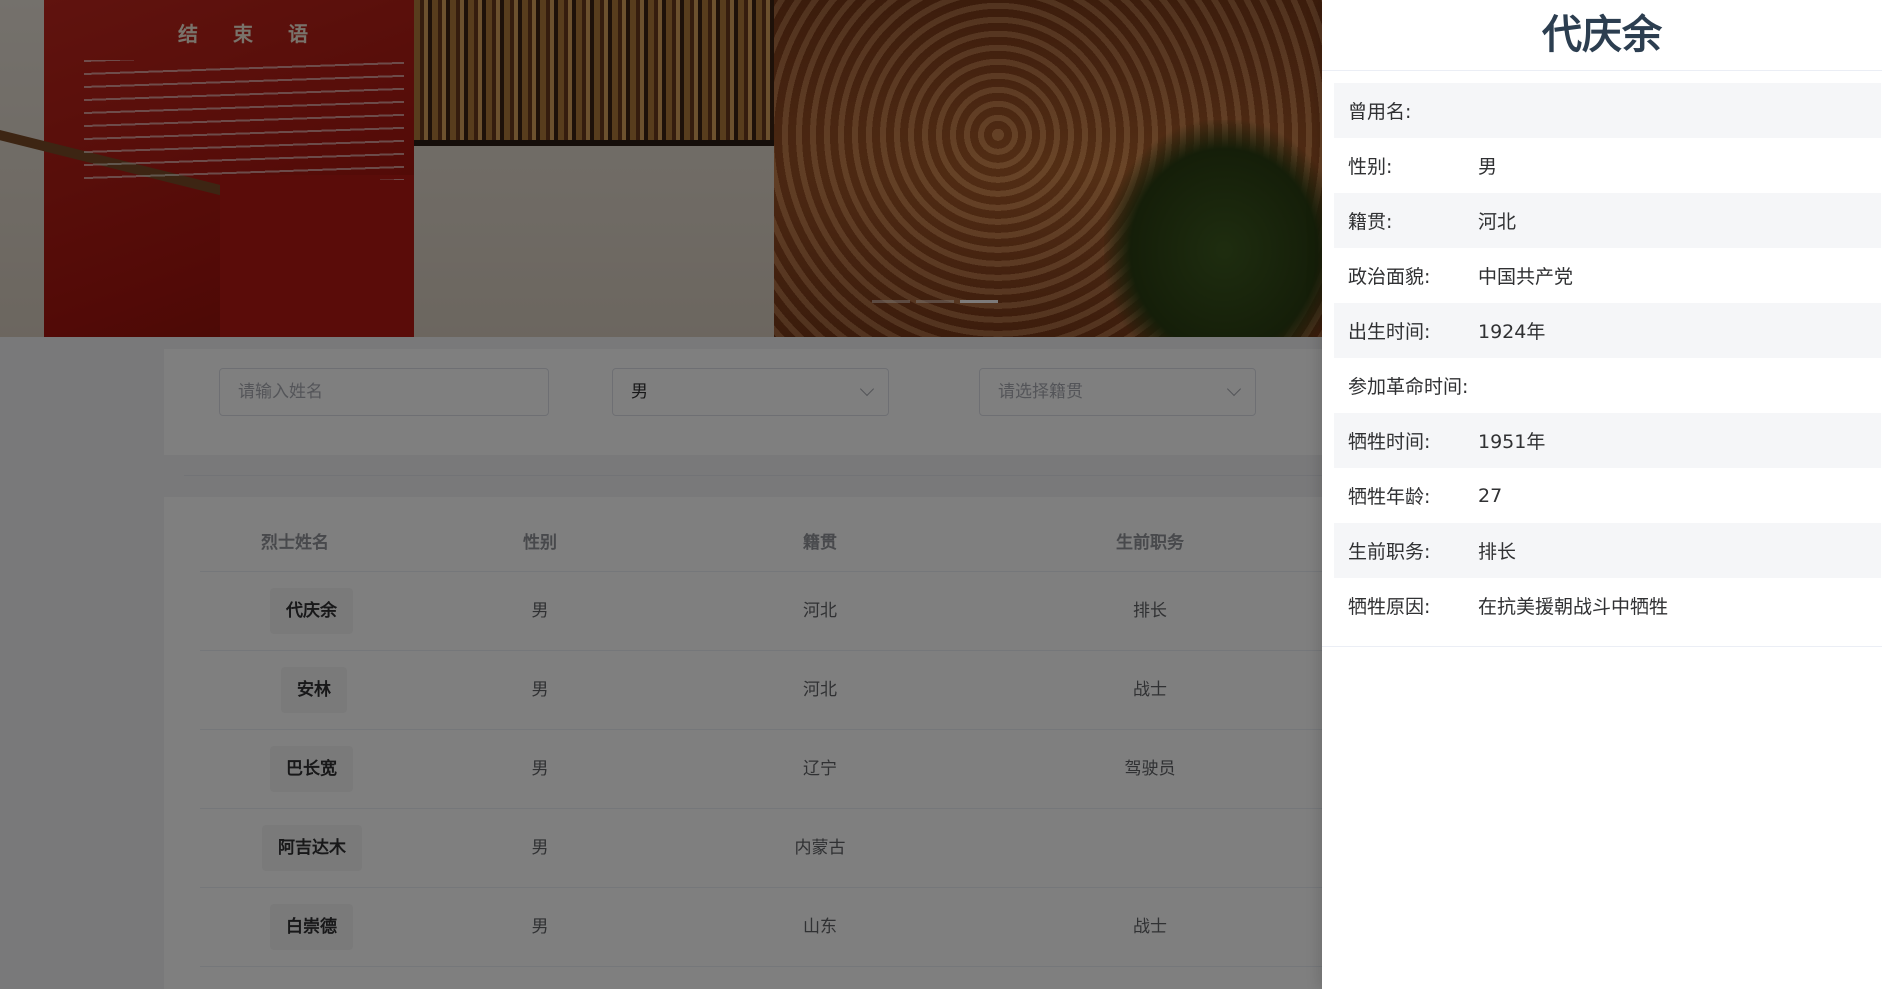 The width and height of the screenshot is (1882, 989). I want to click on info-row-death-age: 牺牲年龄: 27, so click(1607, 495).